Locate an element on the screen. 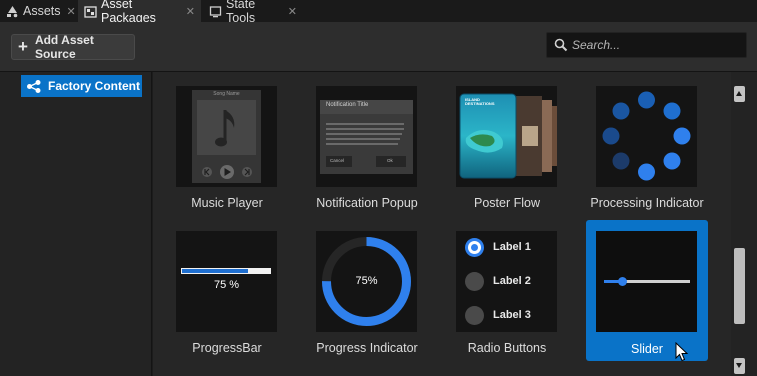 Image resolution: width=757 pixels, height=376 pixels. progress-indicator-value-text: 75% is located at coordinates (366, 281).